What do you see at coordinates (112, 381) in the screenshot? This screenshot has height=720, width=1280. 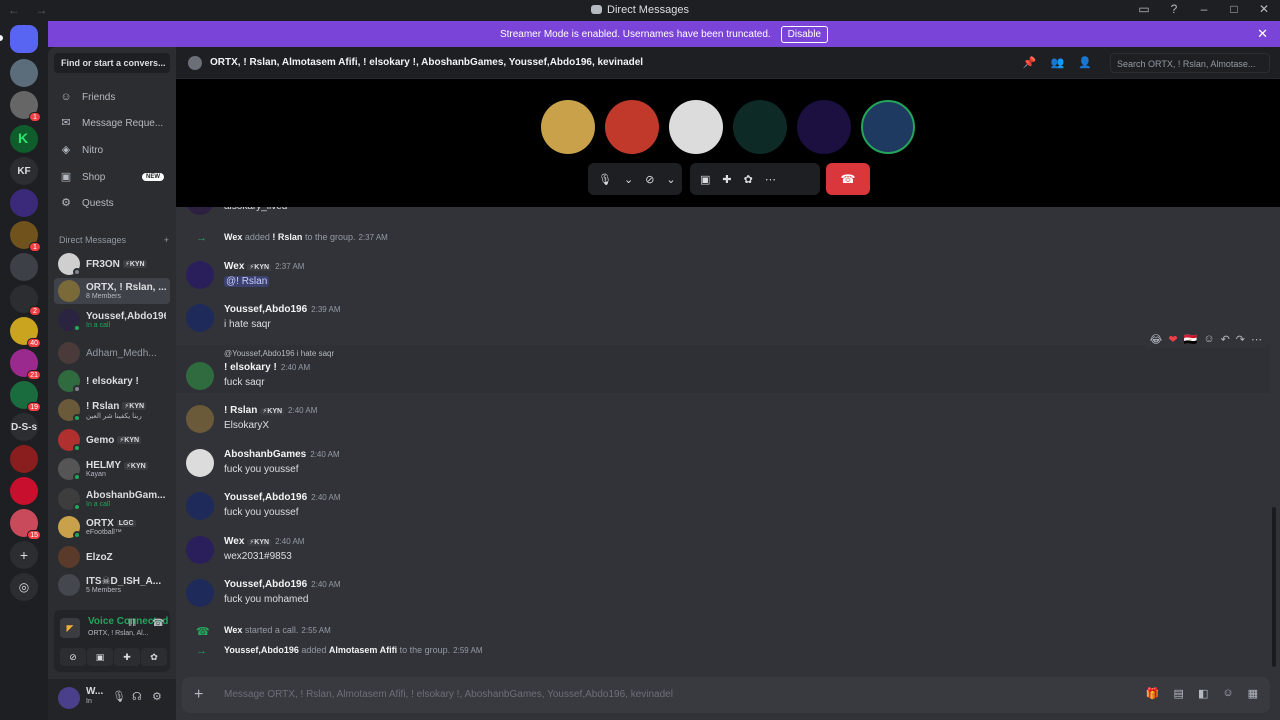 I see `dm-item: ! elsokary !` at bounding box center [112, 381].